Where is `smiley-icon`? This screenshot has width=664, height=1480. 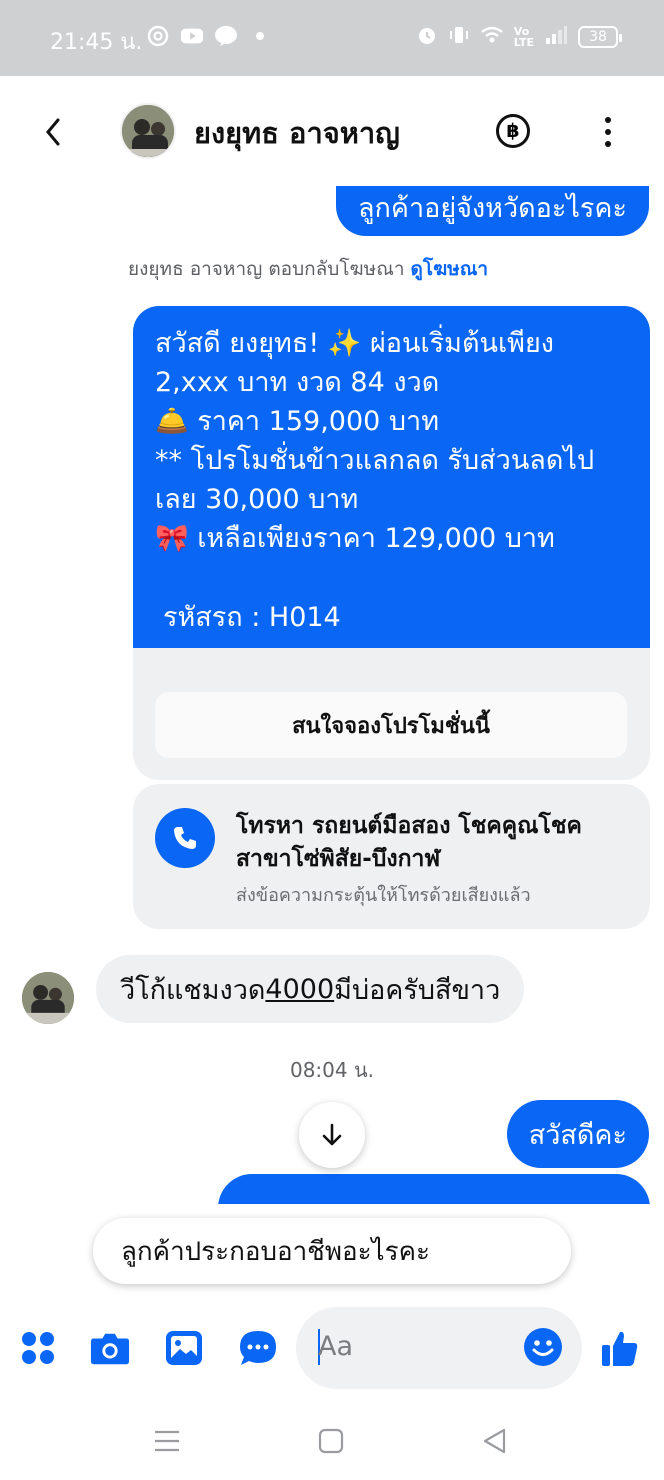
smiley-icon is located at coordinates (543, 1348).